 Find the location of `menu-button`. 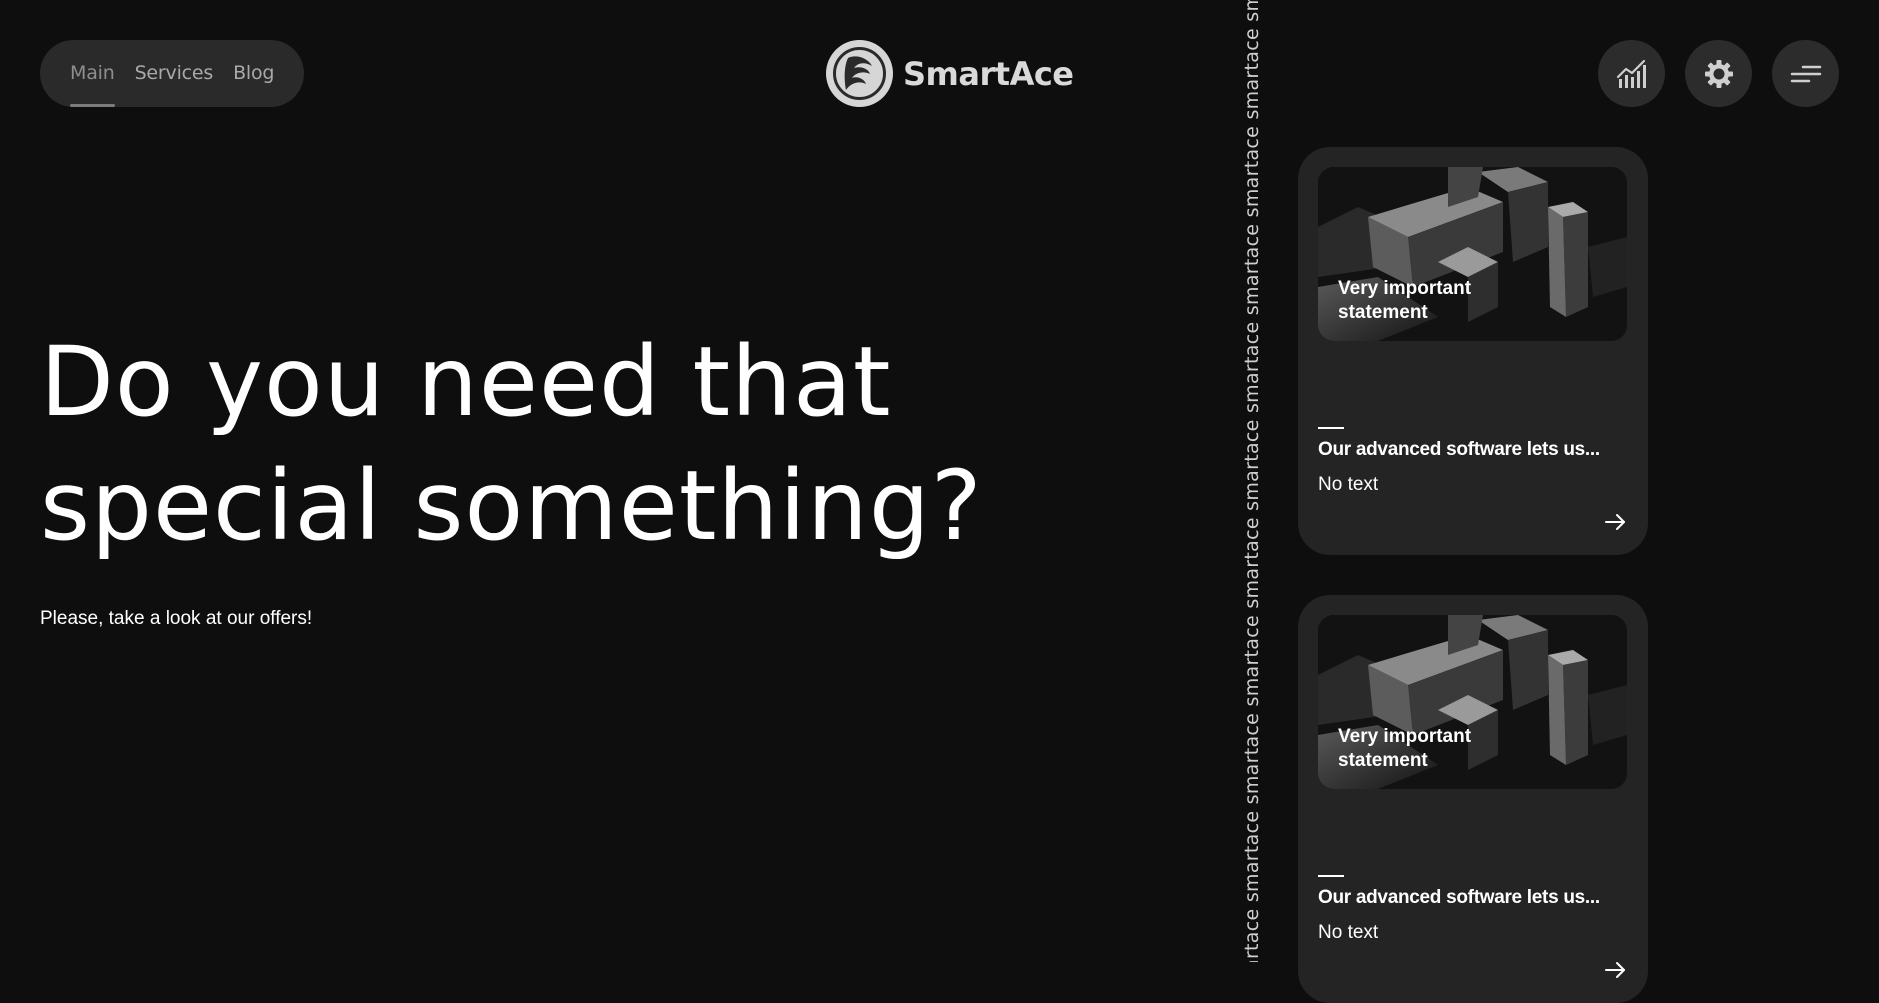

menu-button is located at coordinates (1805, 73).